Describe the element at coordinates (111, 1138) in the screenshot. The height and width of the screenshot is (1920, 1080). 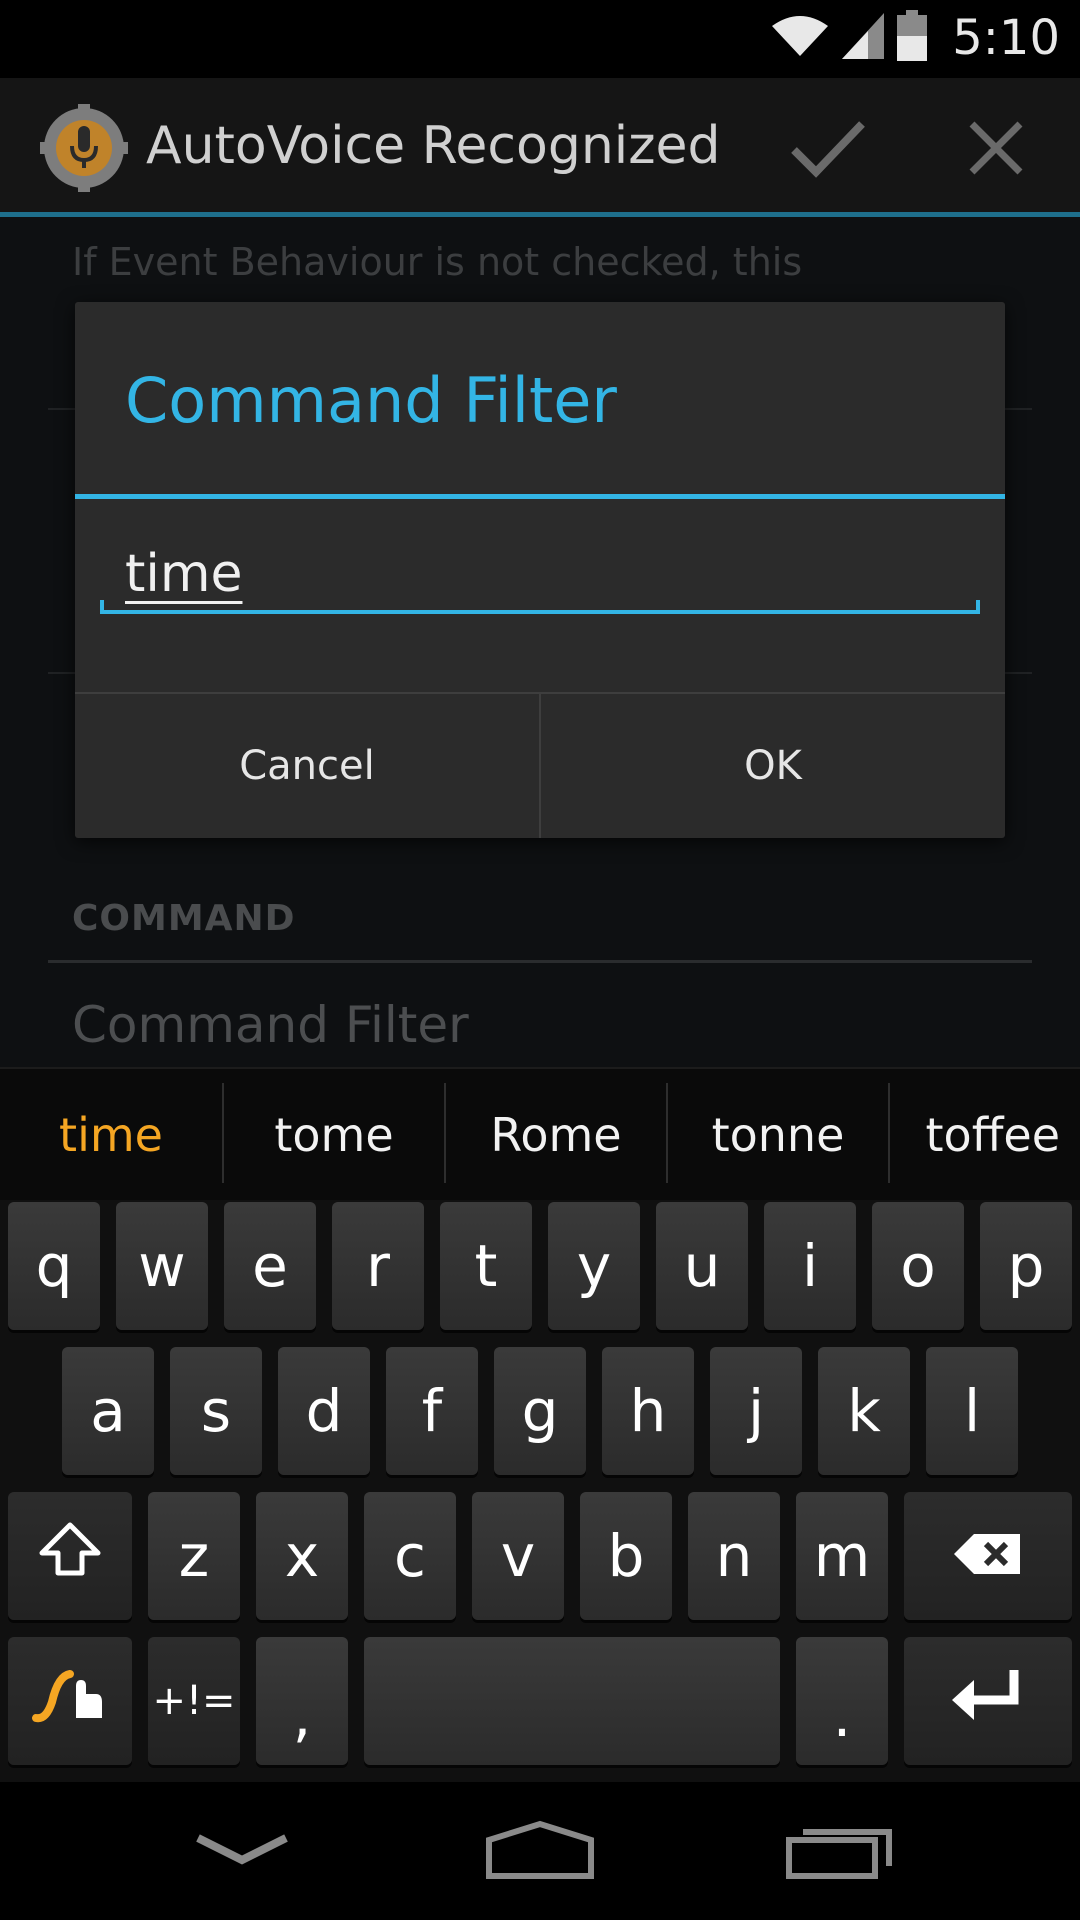
I see `suggestion-item: time` at that location.